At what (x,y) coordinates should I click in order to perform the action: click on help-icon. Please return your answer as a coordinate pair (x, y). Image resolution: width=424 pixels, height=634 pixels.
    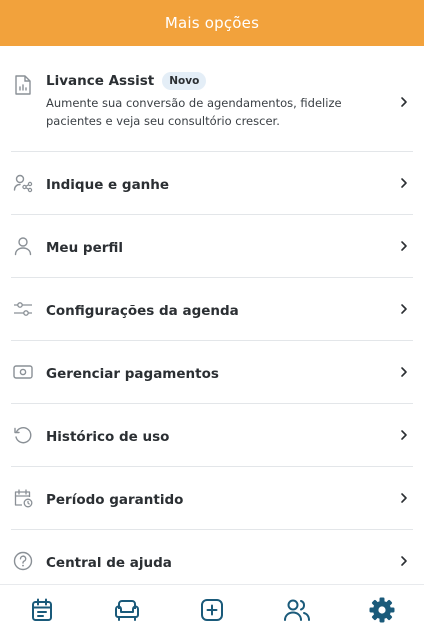
    Looking at the image, I should click on (23, 561).